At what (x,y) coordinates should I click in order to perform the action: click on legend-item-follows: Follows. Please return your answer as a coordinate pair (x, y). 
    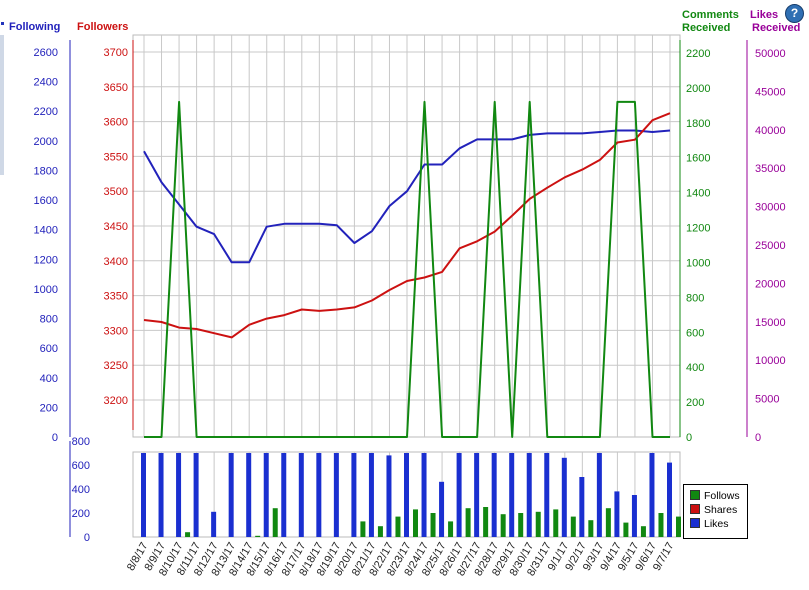
    Looking at the image, I should click on (715, 496).